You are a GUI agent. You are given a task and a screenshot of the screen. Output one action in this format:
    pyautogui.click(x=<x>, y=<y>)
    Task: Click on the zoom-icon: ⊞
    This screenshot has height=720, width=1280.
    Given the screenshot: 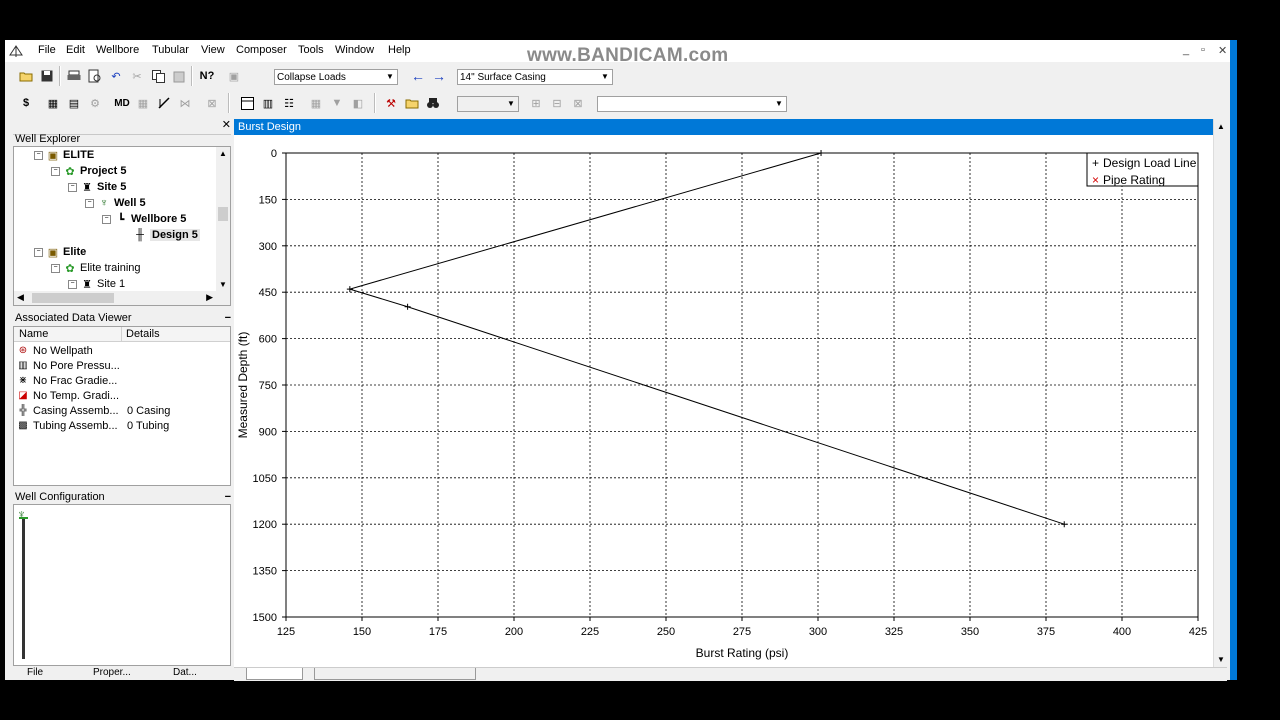 What is the action you would take?
    pyautogui.click(x=536, y=103)
    